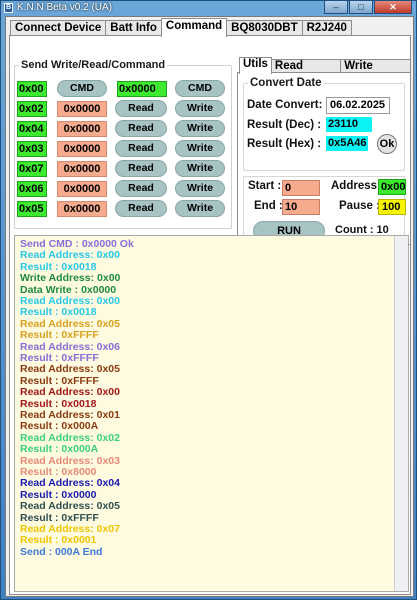 Image resolution: width=417 pixels, height=600 pixels. What do you see at coordinates (70, 278) in the screenshot?
I see `log-line: Write Address: 0x00` at bounding box center [70, 278].